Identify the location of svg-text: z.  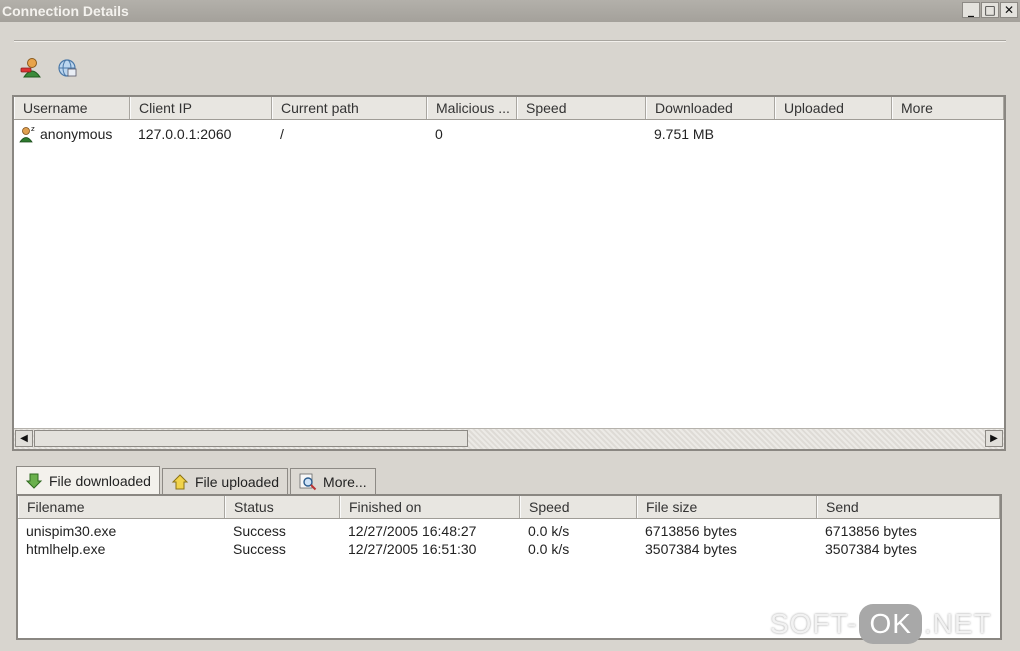
(33, 129).